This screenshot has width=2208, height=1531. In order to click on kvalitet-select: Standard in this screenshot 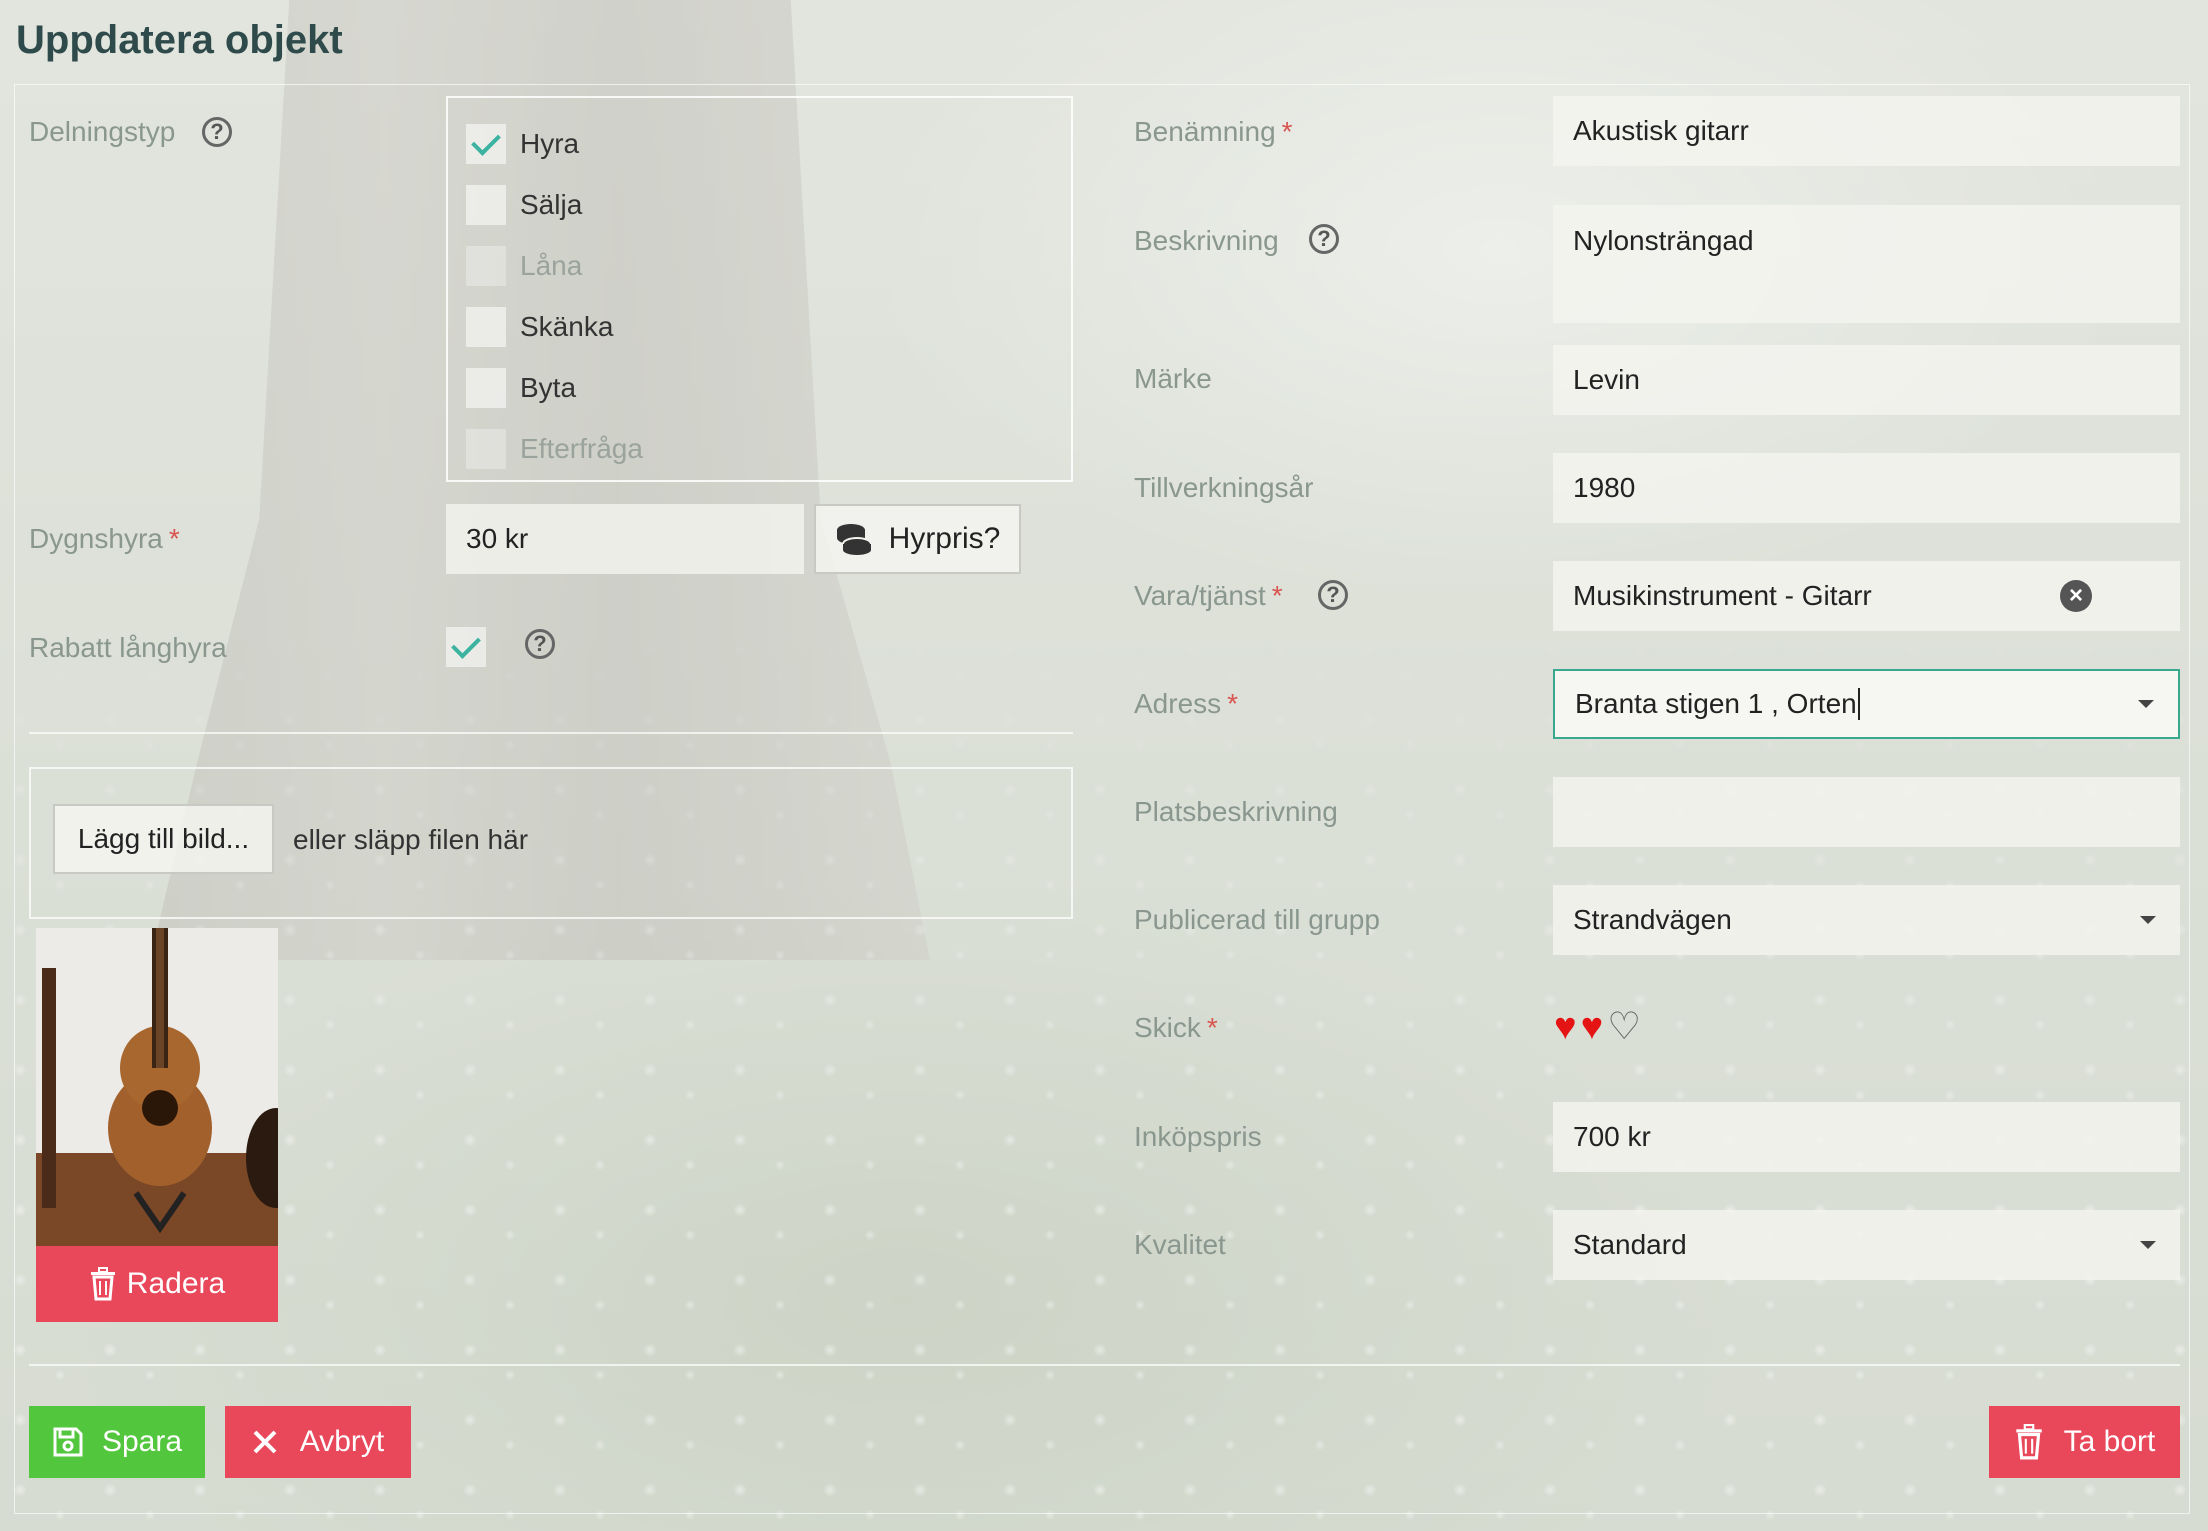, I will do `click(1866, 1245)`.